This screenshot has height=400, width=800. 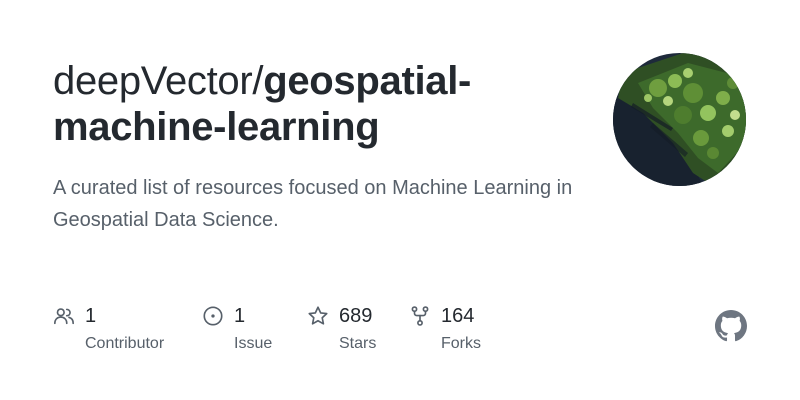 What do you see at coordinates (356, 316) in the screenshot?
I see `stars-count: 689` at bounding box center [356, 316].